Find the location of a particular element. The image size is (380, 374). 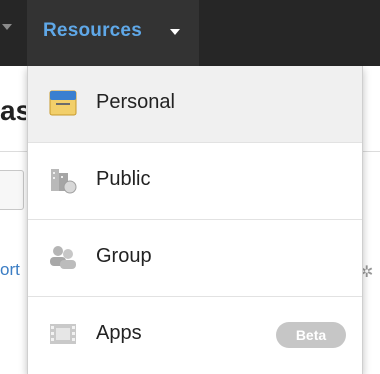

page-heading: as is located at coordinates (13, 110).